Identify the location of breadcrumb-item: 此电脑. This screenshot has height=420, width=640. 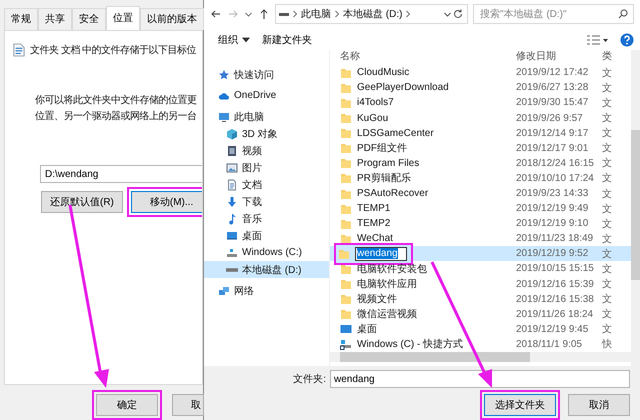
(316, 14).